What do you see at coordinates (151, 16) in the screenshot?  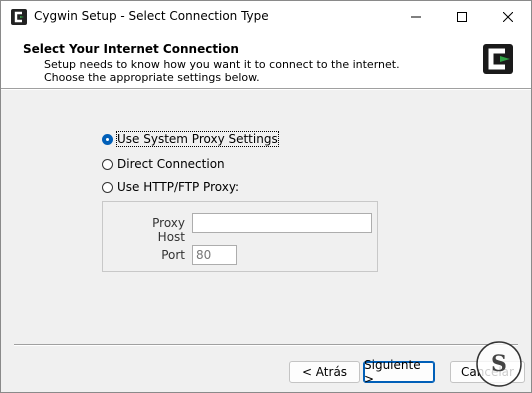 I see `window-title: Cygwin Setup - Select Connection Type` at bounding box center [151, 16].